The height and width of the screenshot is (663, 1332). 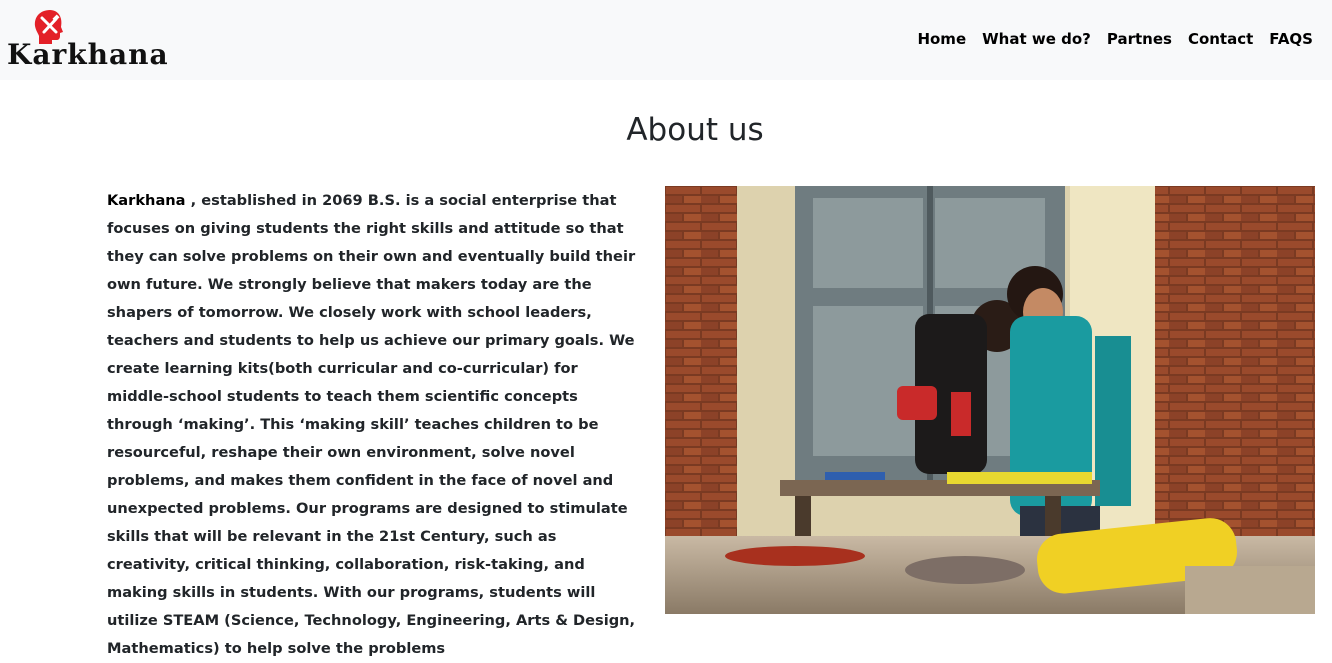 What do you see at coordinates (1139, 39) in the screenshot?
I see `nav-partners: Partnes` at bounding box center [1139, 39].